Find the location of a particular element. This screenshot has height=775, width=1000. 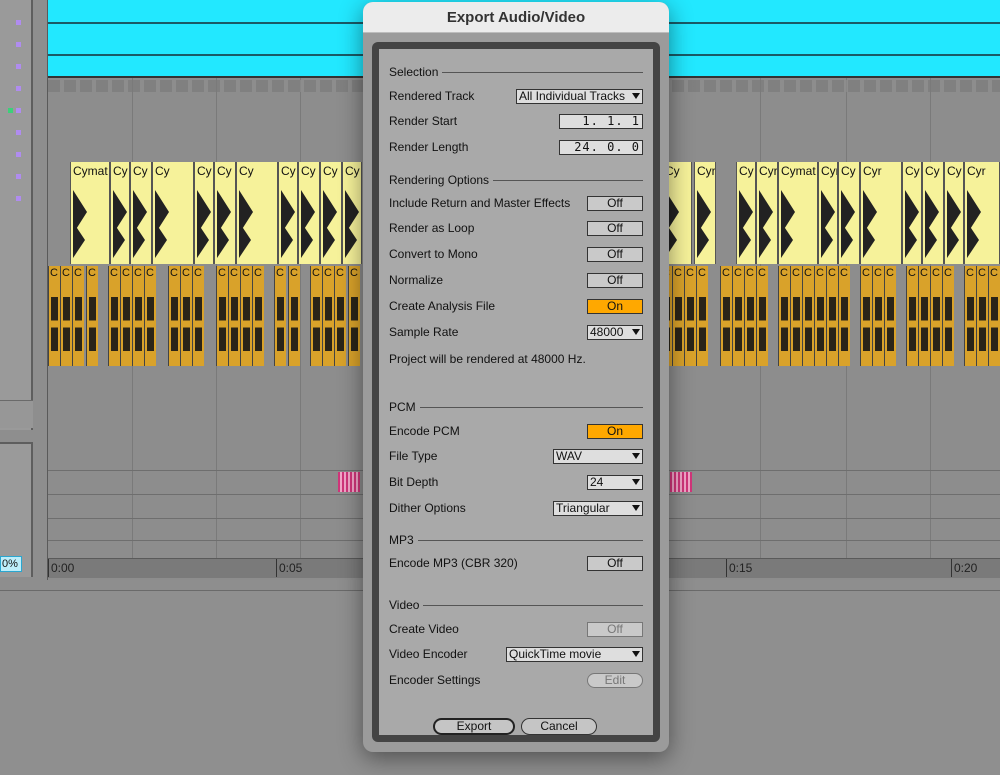

export-button: Export is located at coordinates (474, 726).